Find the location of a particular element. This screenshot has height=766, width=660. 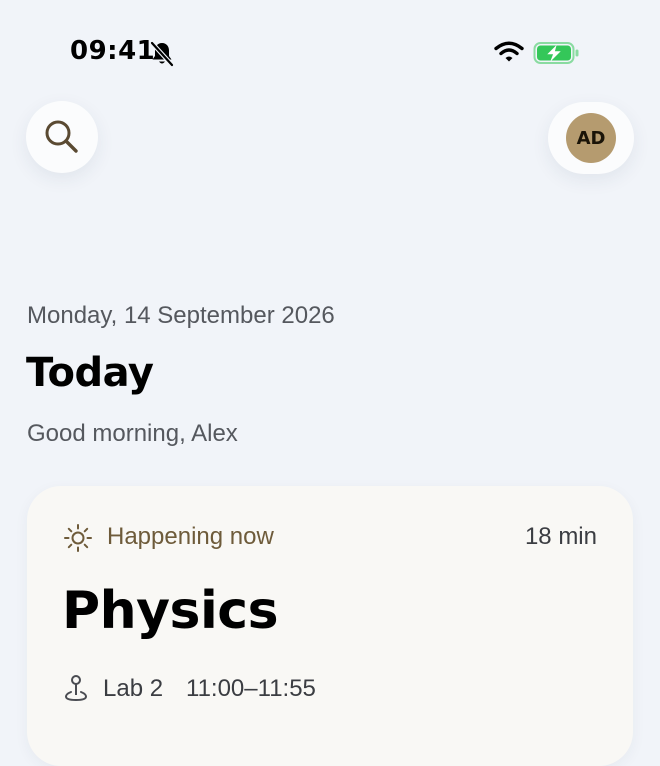

profile-button: AD is located at coordinates (591, 138).